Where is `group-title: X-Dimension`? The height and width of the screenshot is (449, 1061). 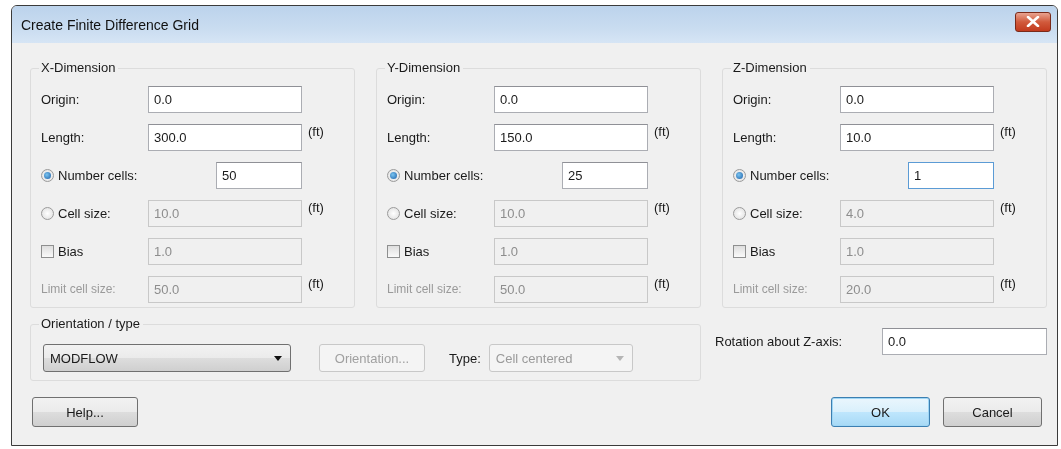
group-title: X-Dimension is located at coordinates (79, 67).